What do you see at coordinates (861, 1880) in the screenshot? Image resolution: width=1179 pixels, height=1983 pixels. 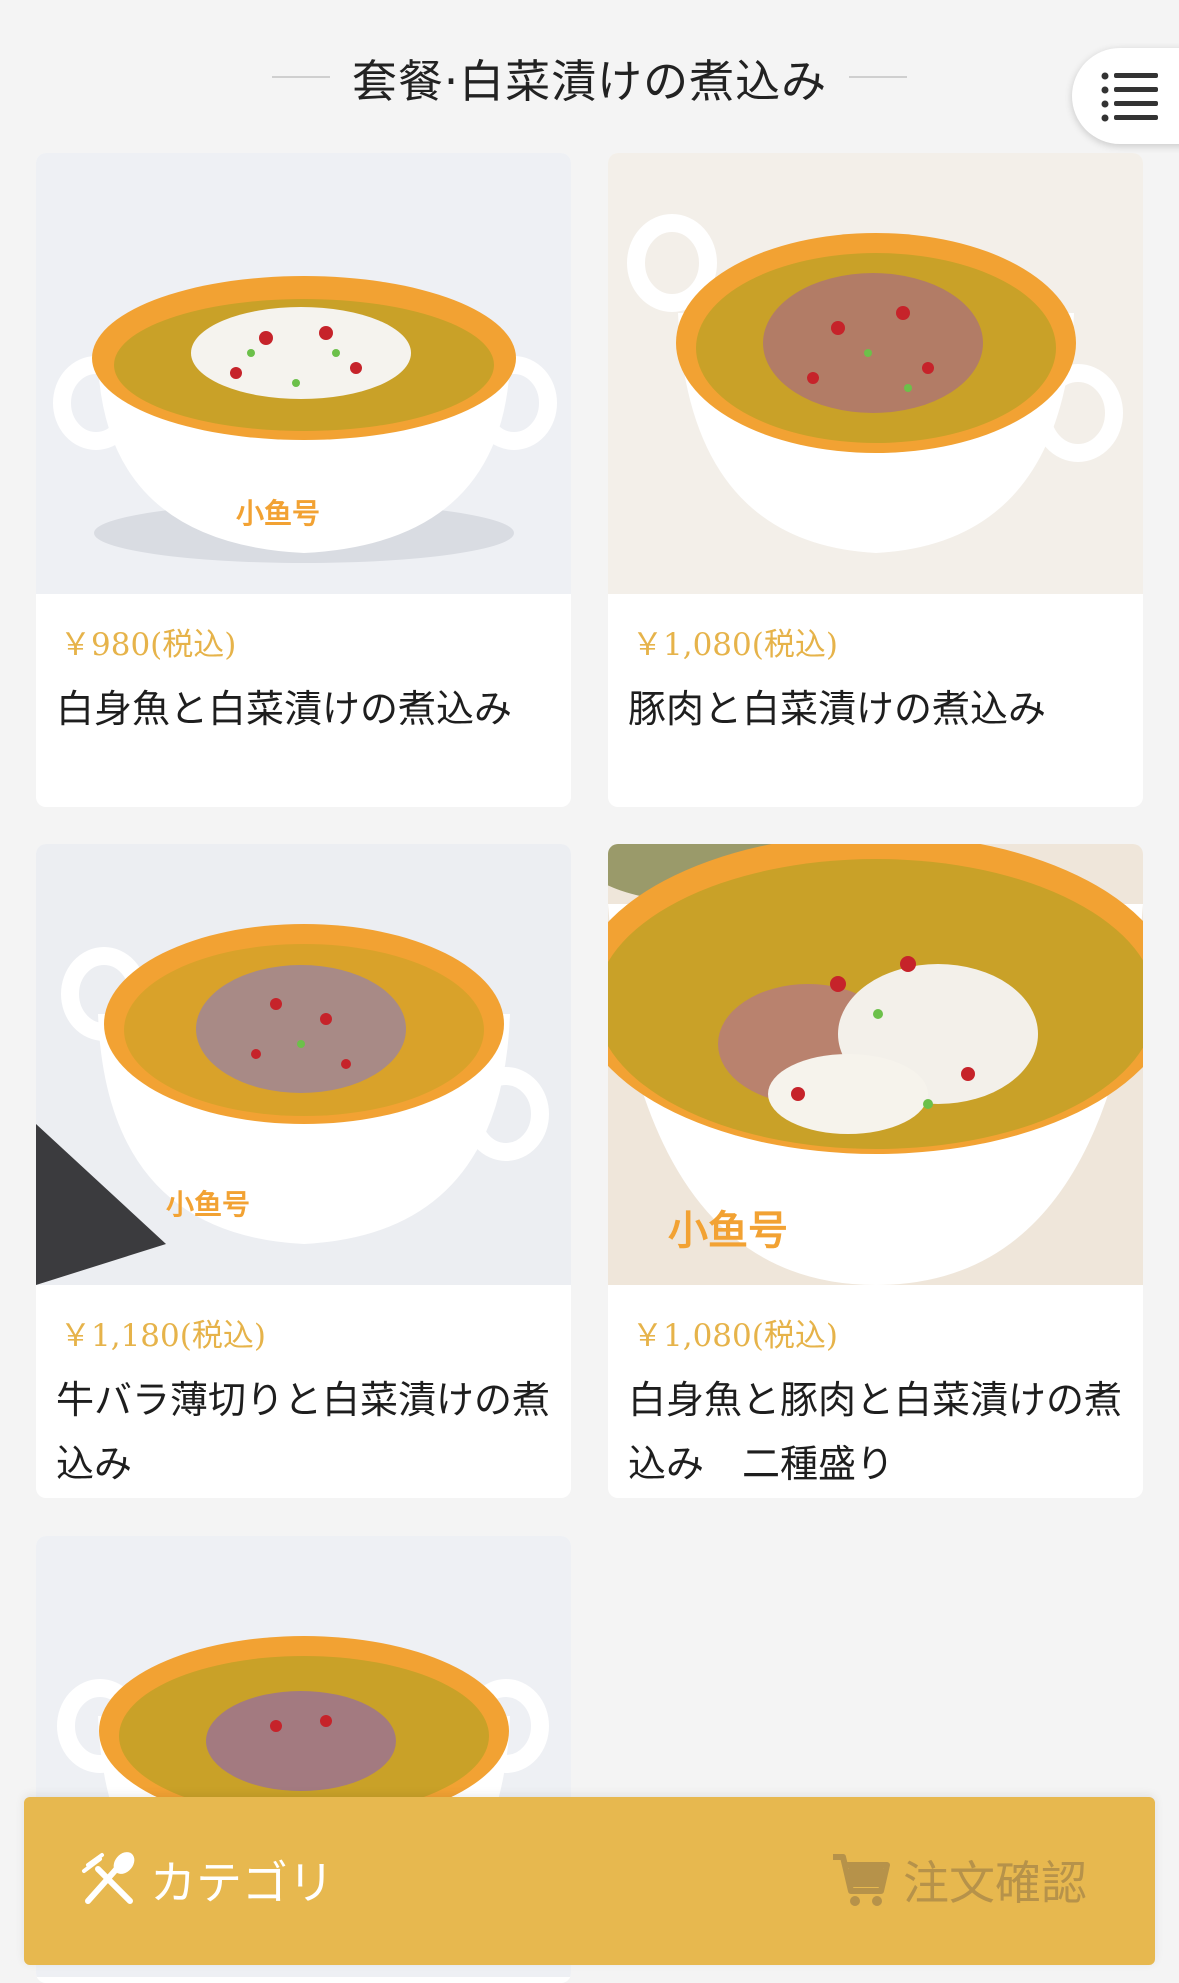 I see `cart-icon` at bounding box center [861, 1880].